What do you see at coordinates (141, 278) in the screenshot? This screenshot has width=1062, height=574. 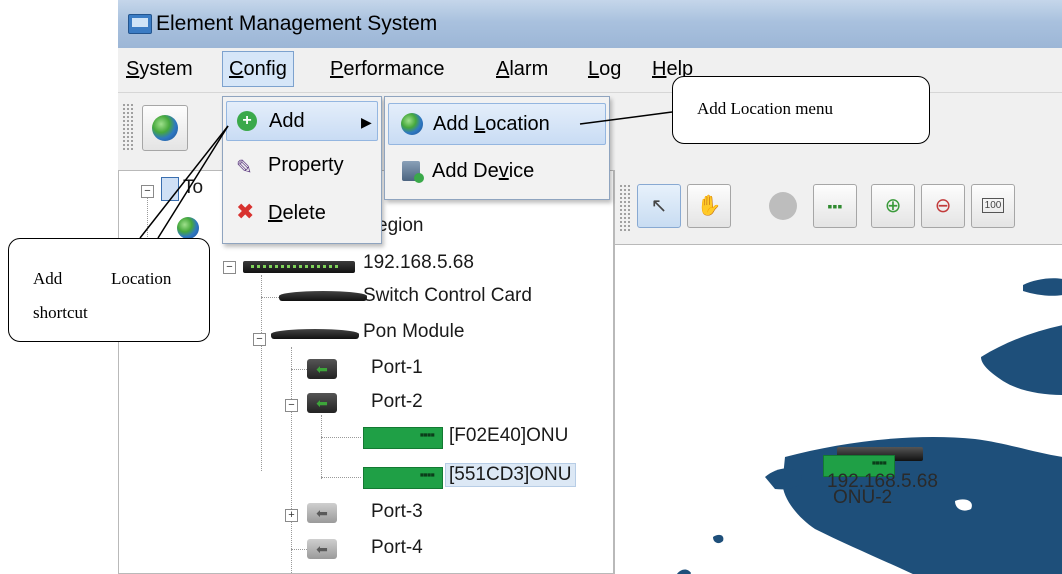 I see `callout-shortcut-word2: Location` at bounding box center [141, 278].